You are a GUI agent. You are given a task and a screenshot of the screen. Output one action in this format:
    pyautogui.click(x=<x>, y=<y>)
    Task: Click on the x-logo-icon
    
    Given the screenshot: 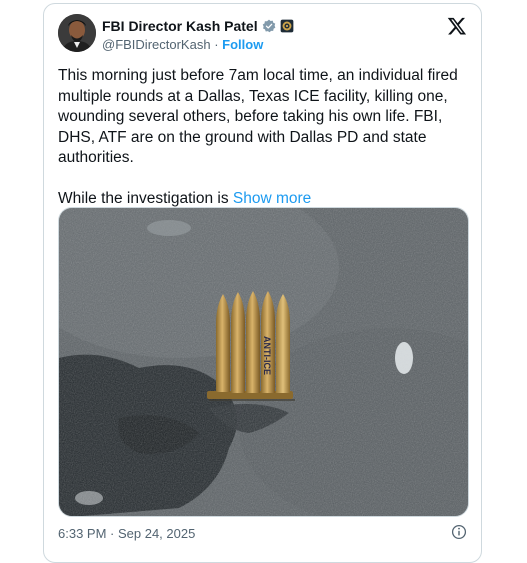 What is the action you would take?
    pyautogui.click(x=457, y=26)
    